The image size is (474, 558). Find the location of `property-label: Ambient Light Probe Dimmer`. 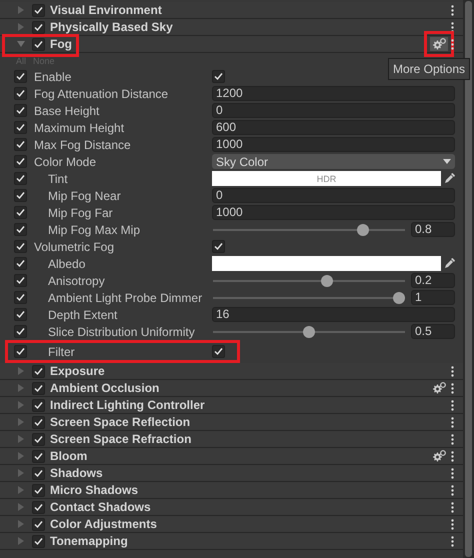

property-label: Ambient Light Probe Dimmer is located at coordinates (125, 297).